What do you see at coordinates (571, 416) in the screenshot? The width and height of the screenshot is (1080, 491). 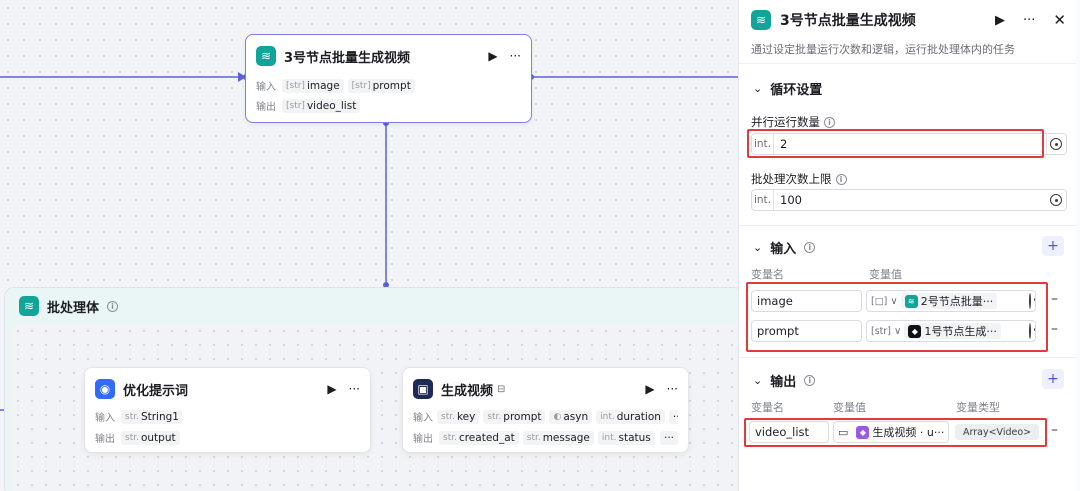 I see `input-tag-asyn: ◐ asyn` at bounding box center [571, 416].